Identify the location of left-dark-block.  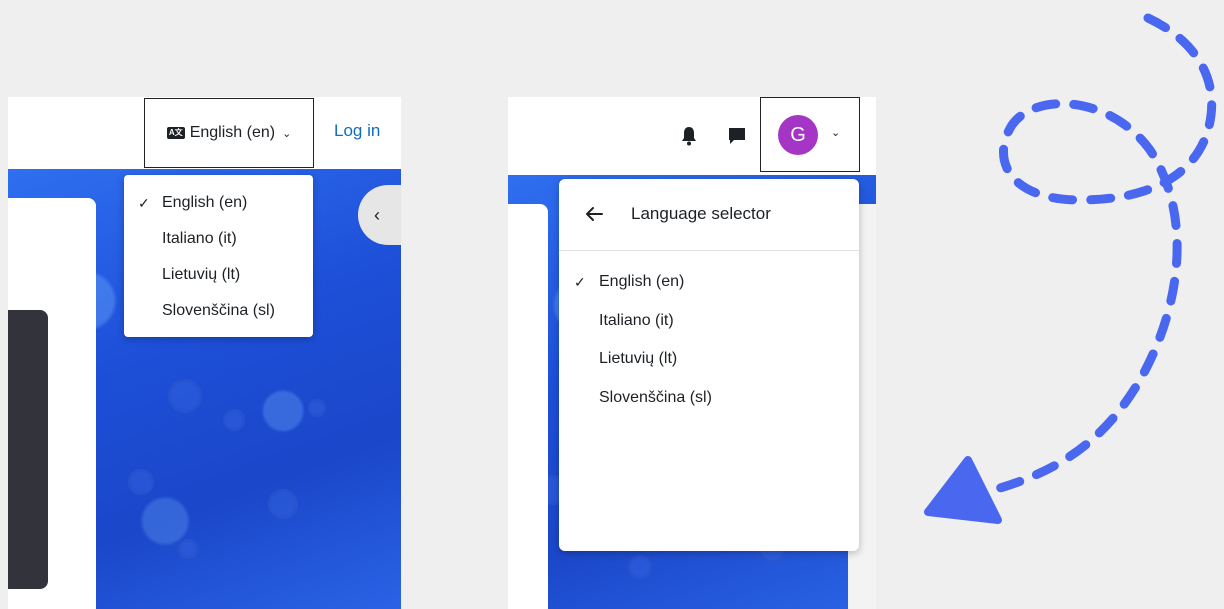
(28, 449).